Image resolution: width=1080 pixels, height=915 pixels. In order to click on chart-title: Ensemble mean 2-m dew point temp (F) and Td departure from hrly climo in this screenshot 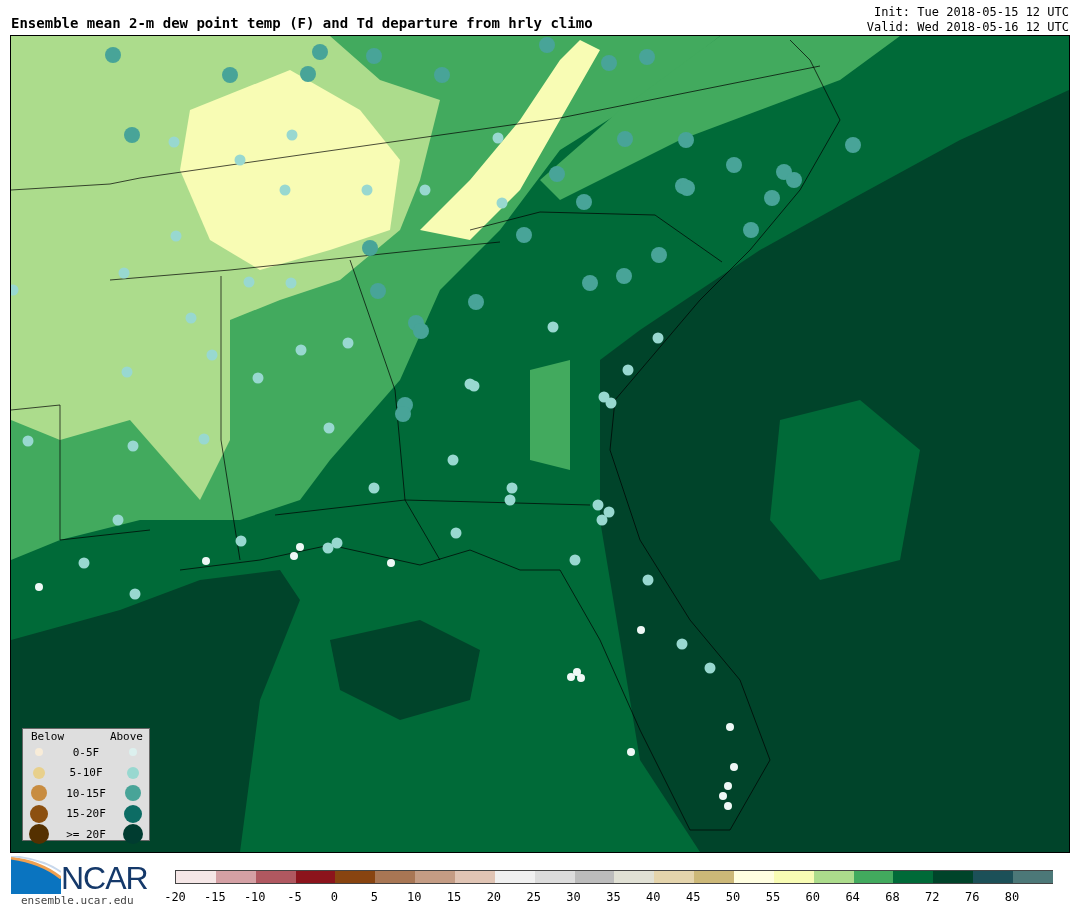, I will do `click(302, 24)`.